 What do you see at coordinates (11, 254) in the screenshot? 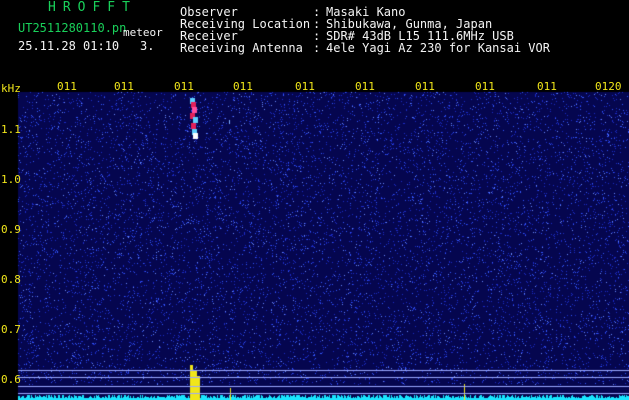
I see `frequency-axis: 1.1 1.0 0.9 0.8 0.7 0.6` at bounding box center [11, 254].